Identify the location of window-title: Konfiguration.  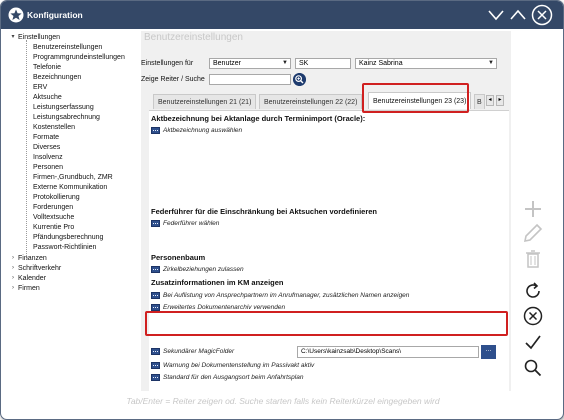
(55, 15).